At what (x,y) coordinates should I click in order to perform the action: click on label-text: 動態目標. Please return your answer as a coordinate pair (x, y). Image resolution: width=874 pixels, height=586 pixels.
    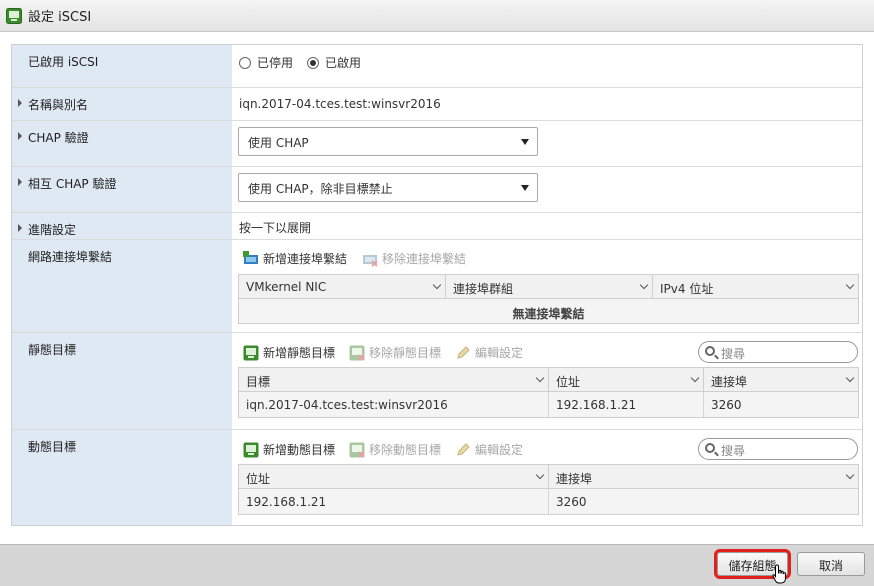
    Looking at the image, I should click on (52, 447).